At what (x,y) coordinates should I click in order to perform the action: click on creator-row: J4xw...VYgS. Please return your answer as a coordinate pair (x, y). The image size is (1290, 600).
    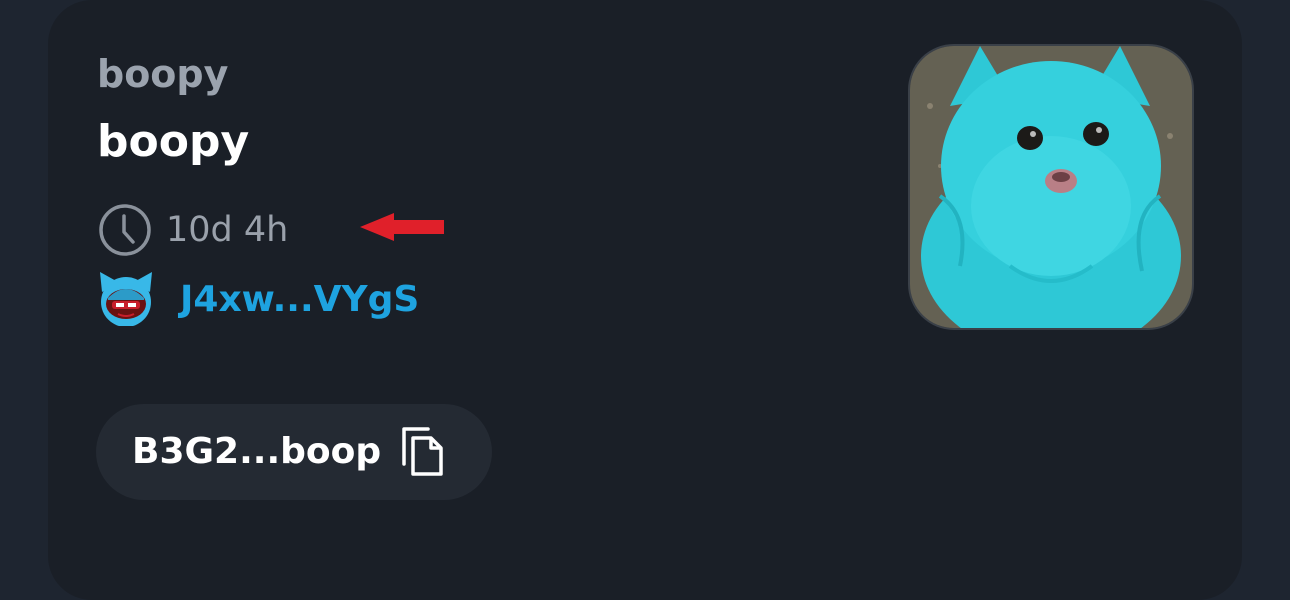
    Looking at the image, I should click on (257, 300).